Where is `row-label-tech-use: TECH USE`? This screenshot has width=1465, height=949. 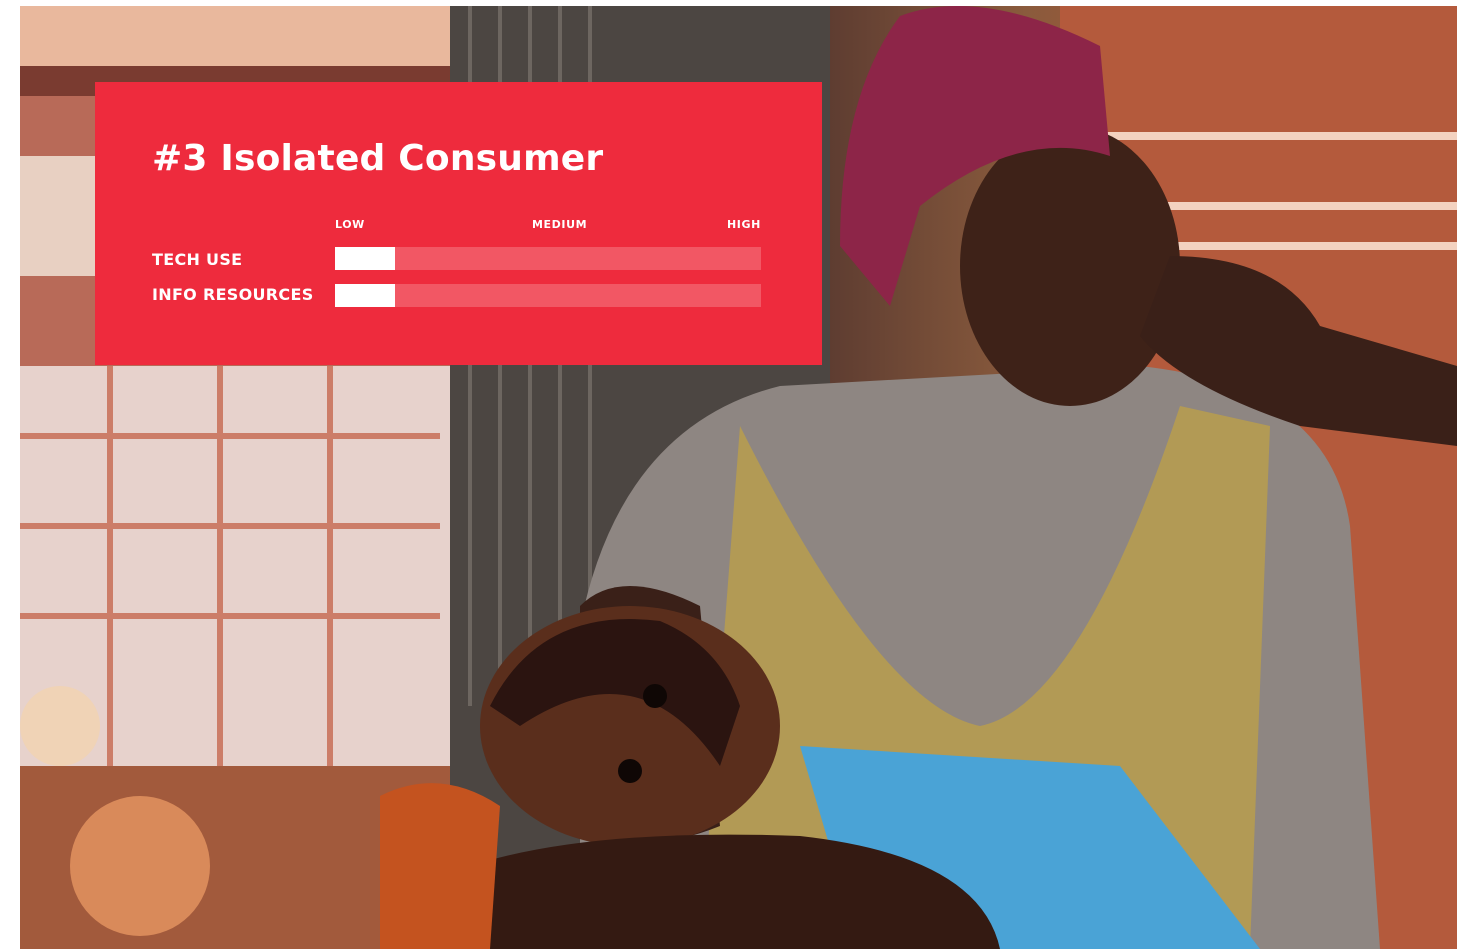
row-label-tech-use: TECH USE is located at coordinates (197, 259).